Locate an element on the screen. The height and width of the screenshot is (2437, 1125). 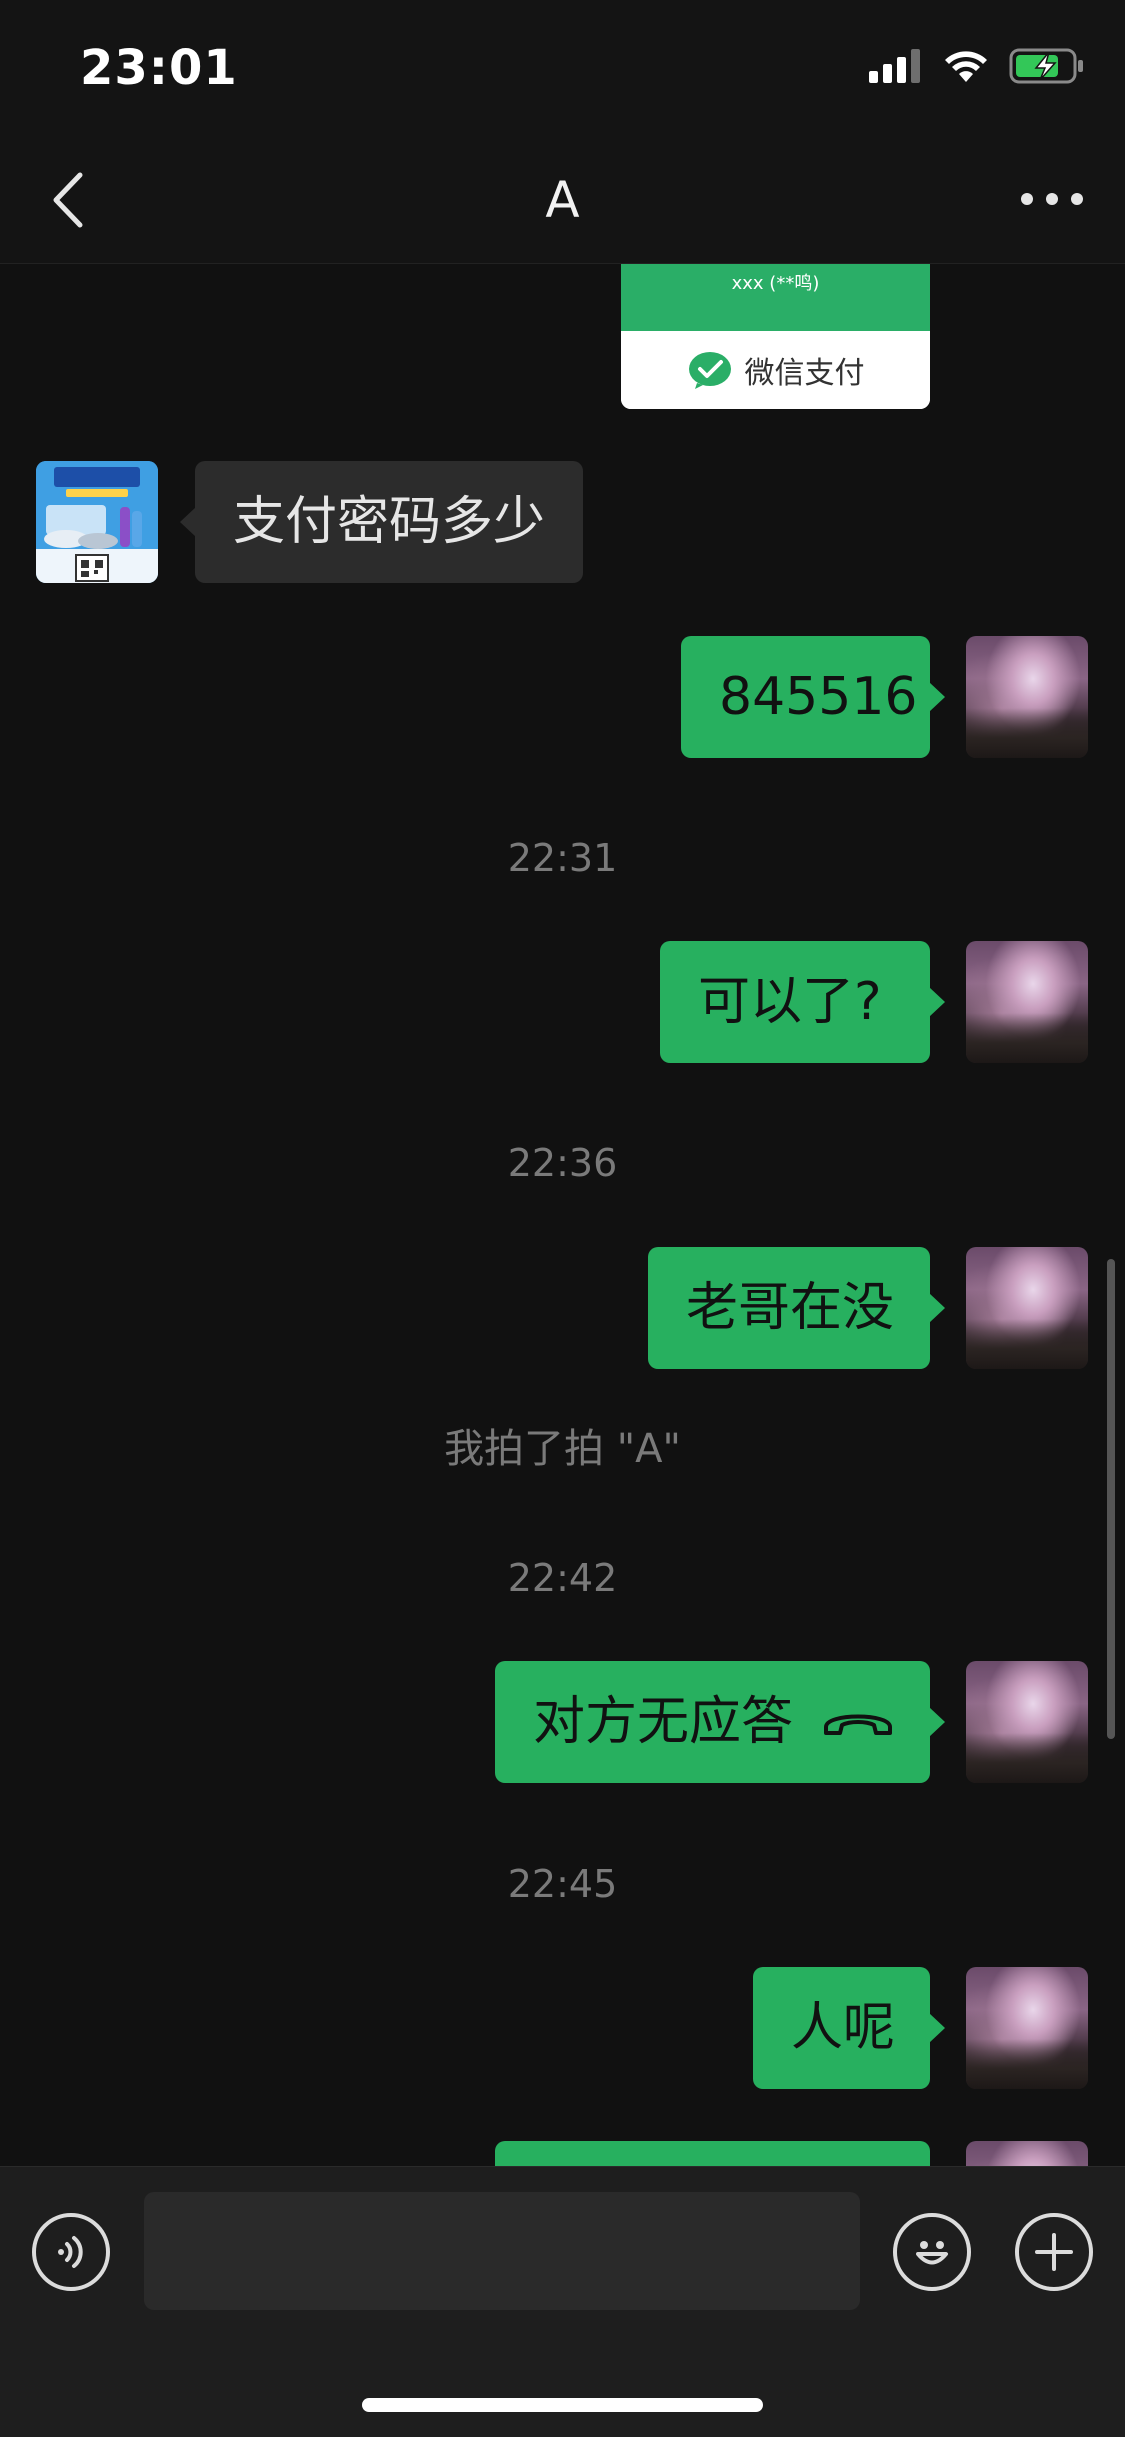
status-bar: 23:01 is located at coordinates (562, 67).